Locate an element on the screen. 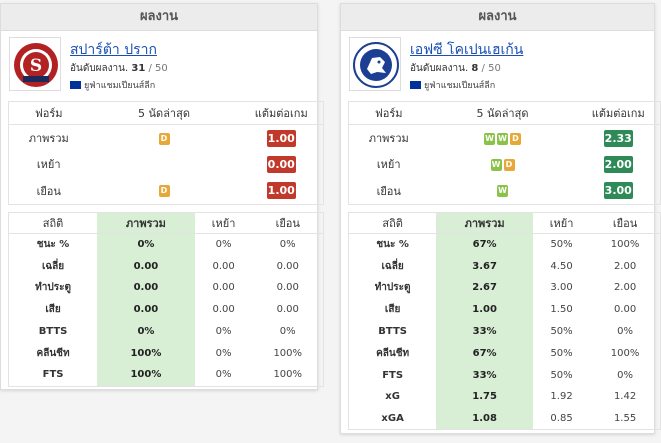 The height and width of the screenshot is (443, 661). team-league: ยูฟ่าแชมเปียนส์ลีก is located at coordinates (452, 85).